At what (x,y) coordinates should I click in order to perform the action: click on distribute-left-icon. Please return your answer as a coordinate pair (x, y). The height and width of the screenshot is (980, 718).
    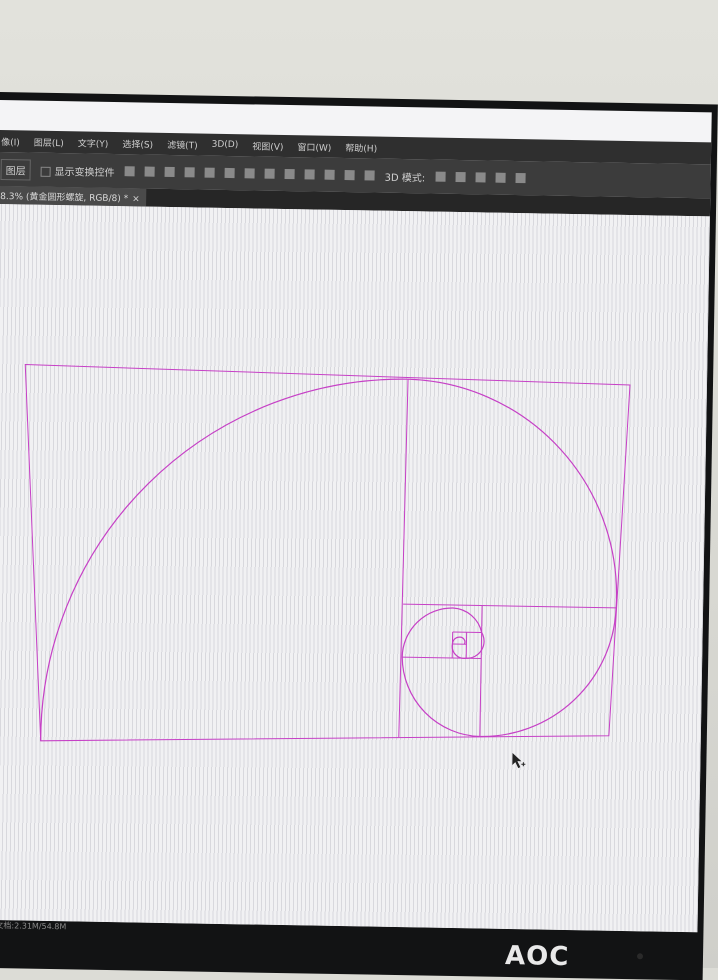
    Looking at the image, I should click on (310, 174).